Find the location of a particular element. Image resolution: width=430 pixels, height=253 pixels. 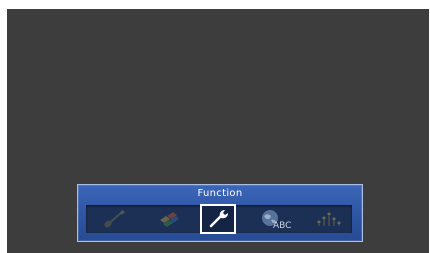

menu-item-puzzle is located at coordinates (168, 219).